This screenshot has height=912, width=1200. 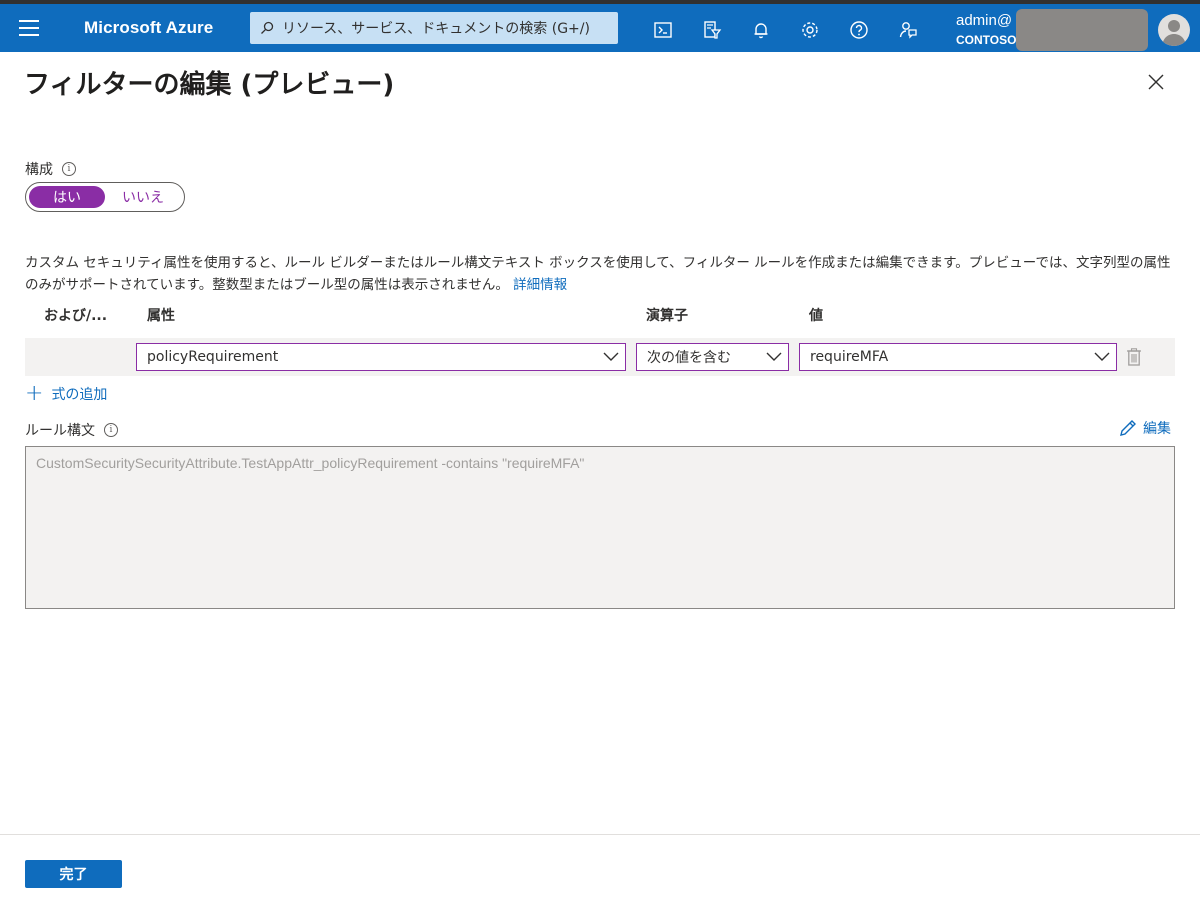 I want to click on close-icon, so click(x=1156, y=82).